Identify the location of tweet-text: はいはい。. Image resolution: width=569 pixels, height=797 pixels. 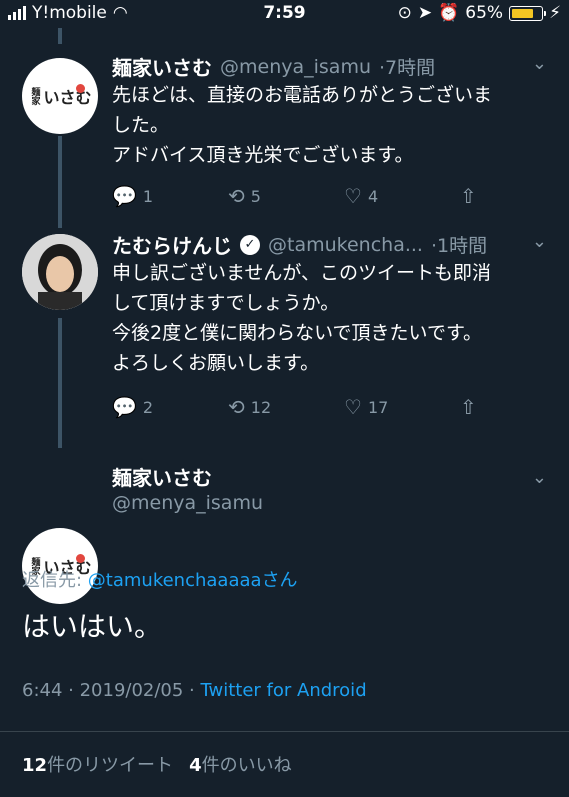
(92, 626).